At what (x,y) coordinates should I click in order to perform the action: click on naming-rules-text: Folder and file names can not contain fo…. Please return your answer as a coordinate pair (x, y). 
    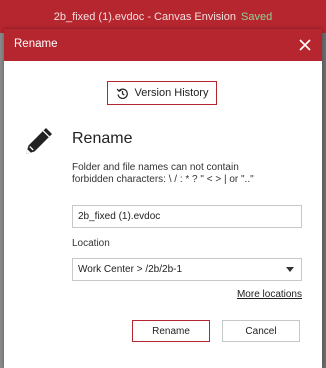
    Looking at the image, I should click on (188, 174).